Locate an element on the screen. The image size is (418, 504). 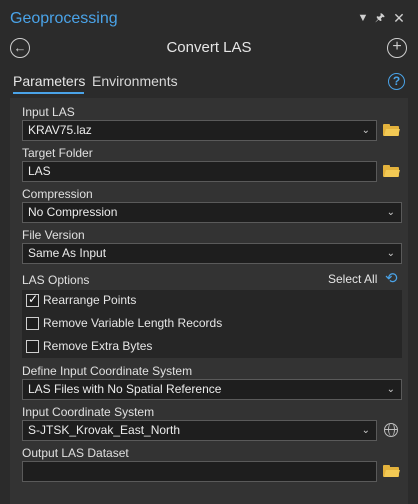
option-label: Remove Variable Length Records is located at coordinates (133, 323).